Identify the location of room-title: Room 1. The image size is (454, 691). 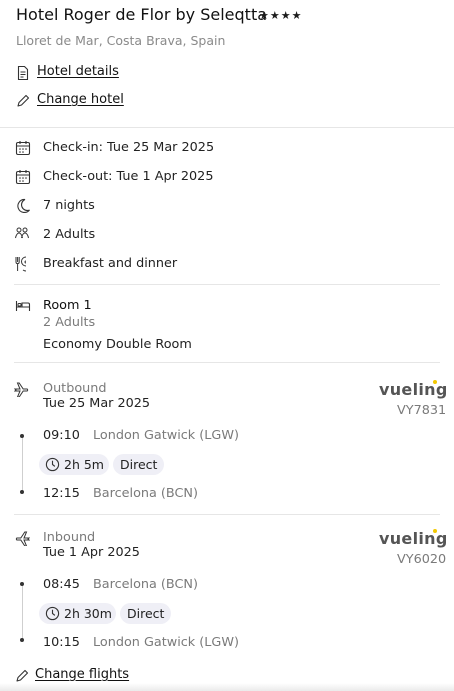
(67, 305).